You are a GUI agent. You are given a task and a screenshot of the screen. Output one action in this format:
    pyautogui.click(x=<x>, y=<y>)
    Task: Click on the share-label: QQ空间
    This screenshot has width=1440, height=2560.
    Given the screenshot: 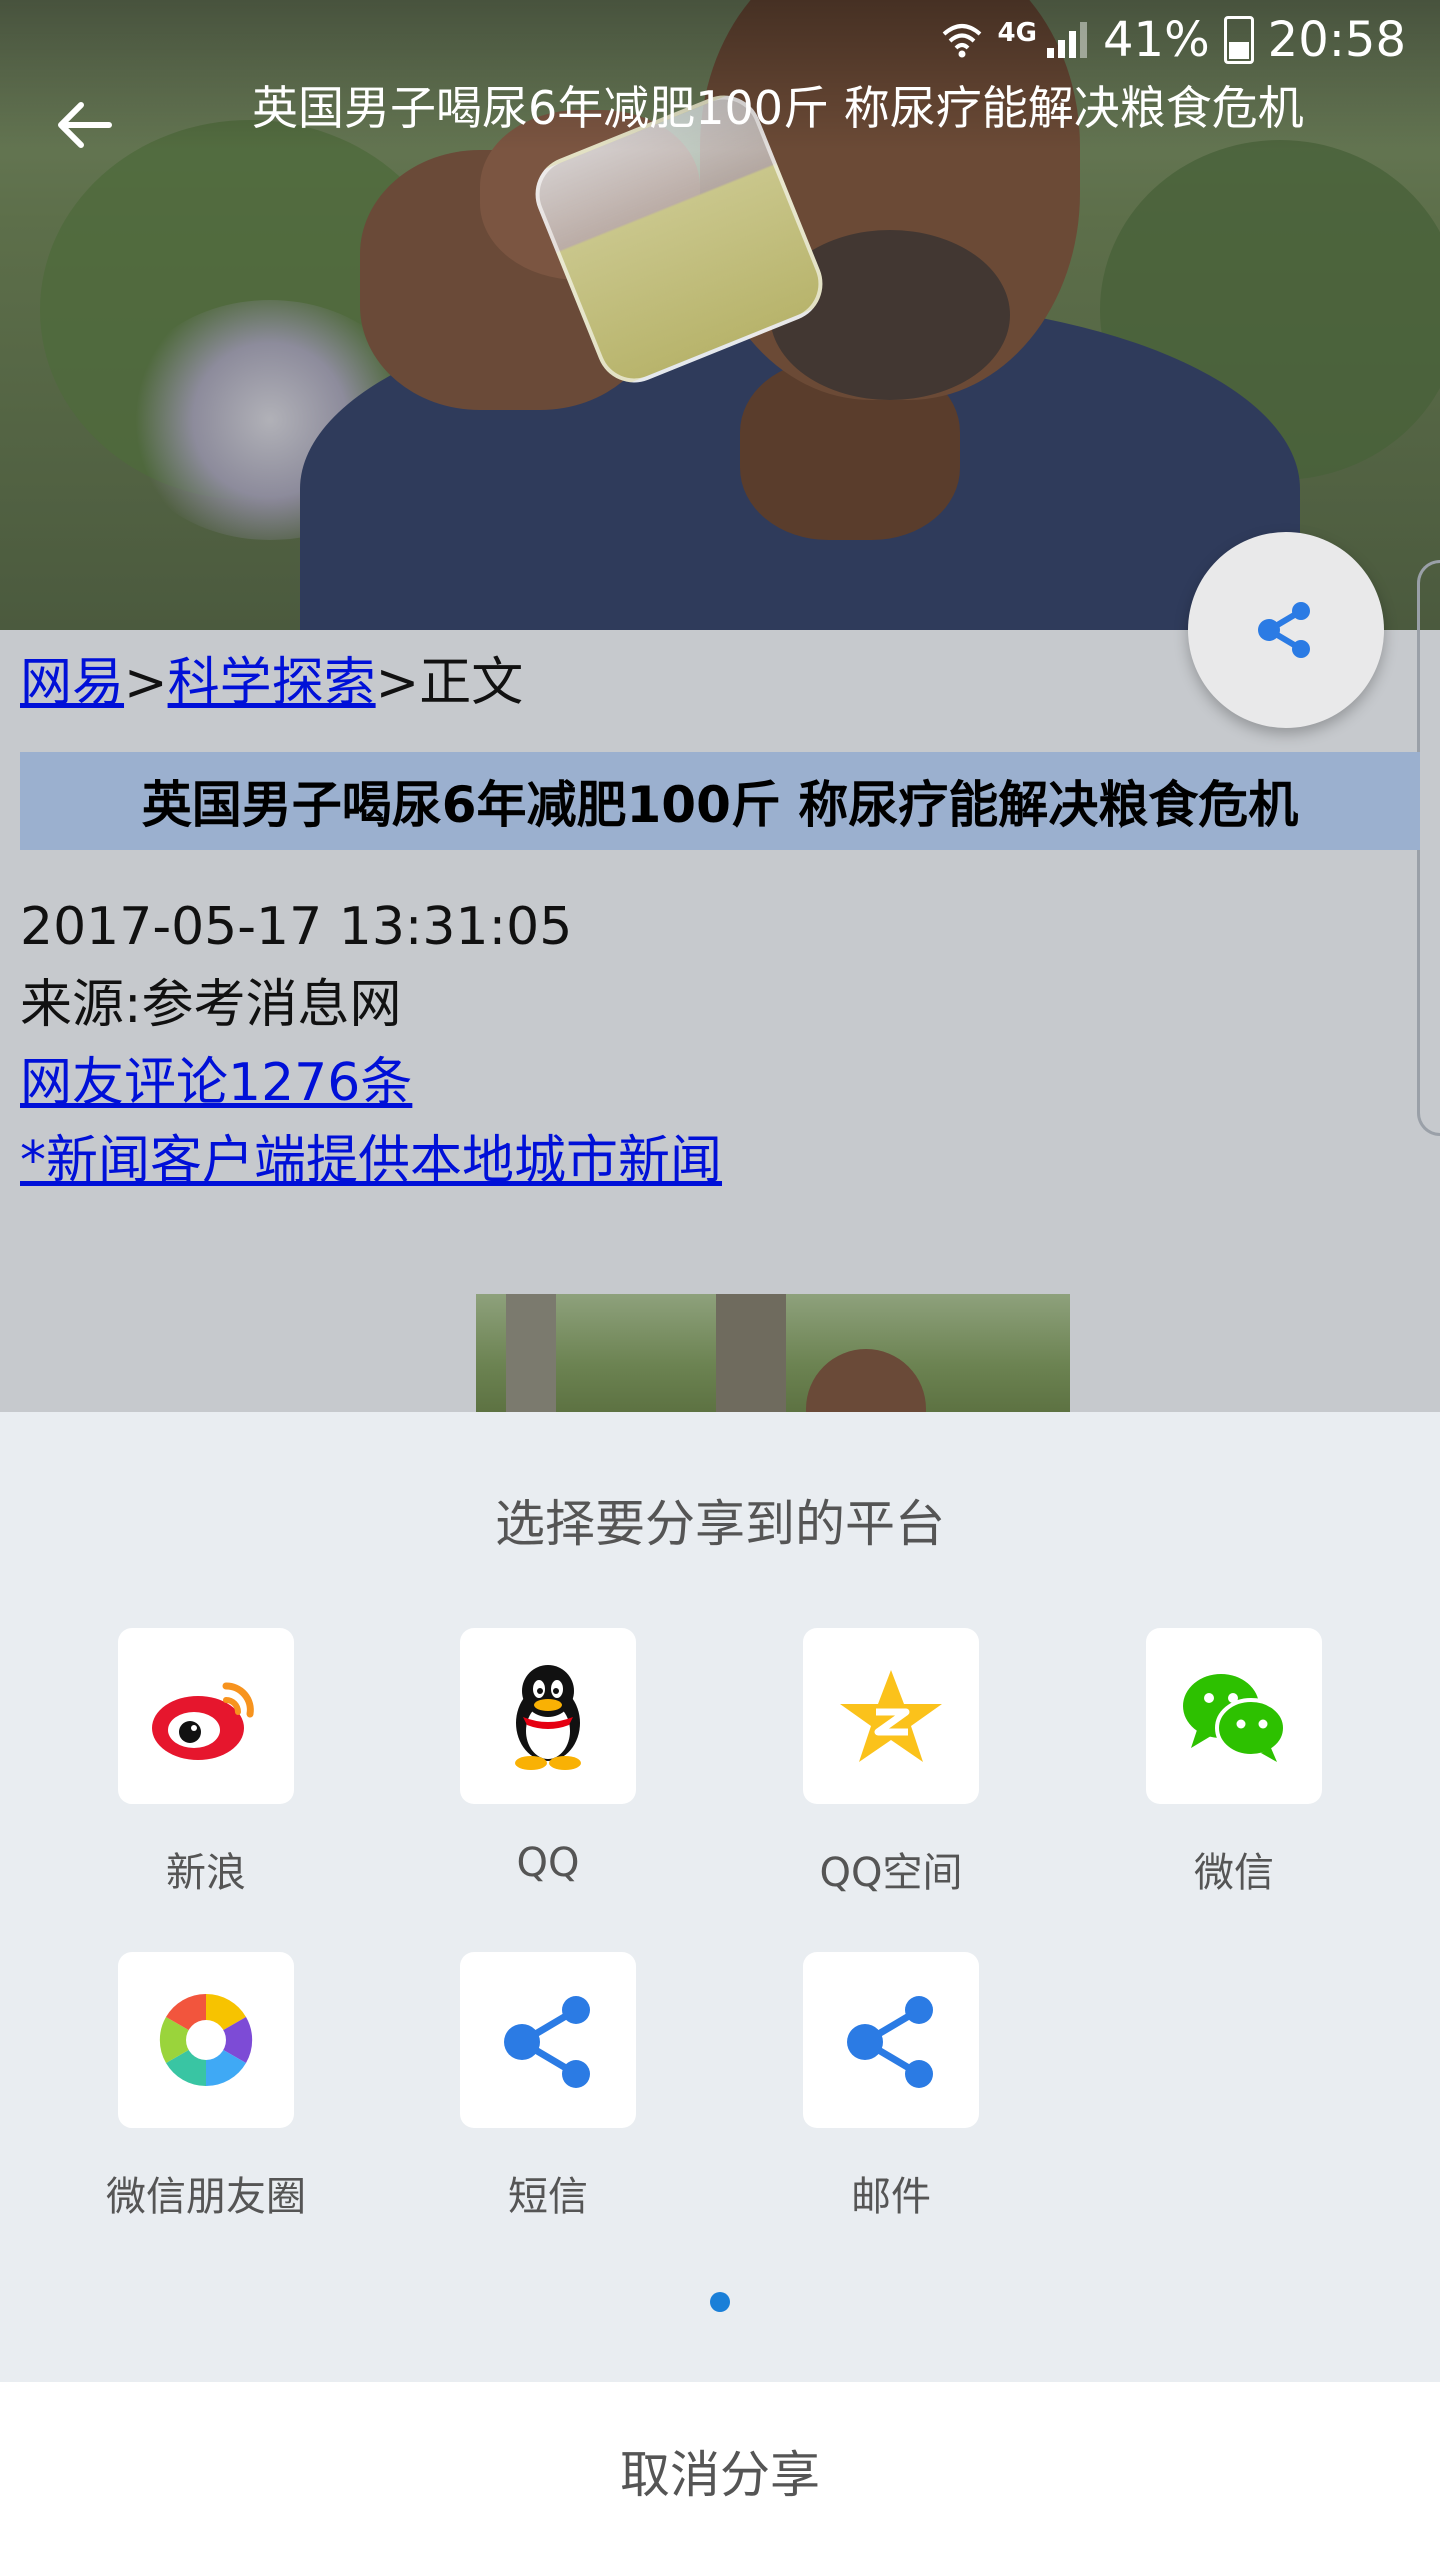 What is the action you would take?
    pyautogui.click(x=891, y=1873)
    